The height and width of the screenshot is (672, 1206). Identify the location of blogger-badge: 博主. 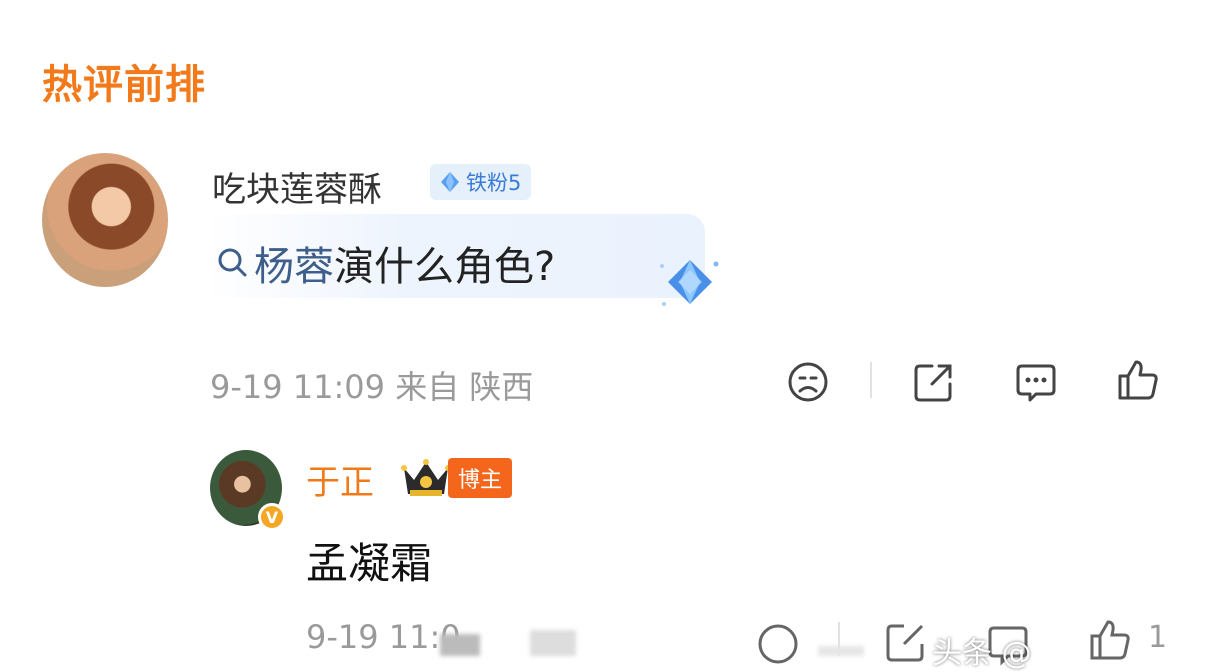
(456, 478).